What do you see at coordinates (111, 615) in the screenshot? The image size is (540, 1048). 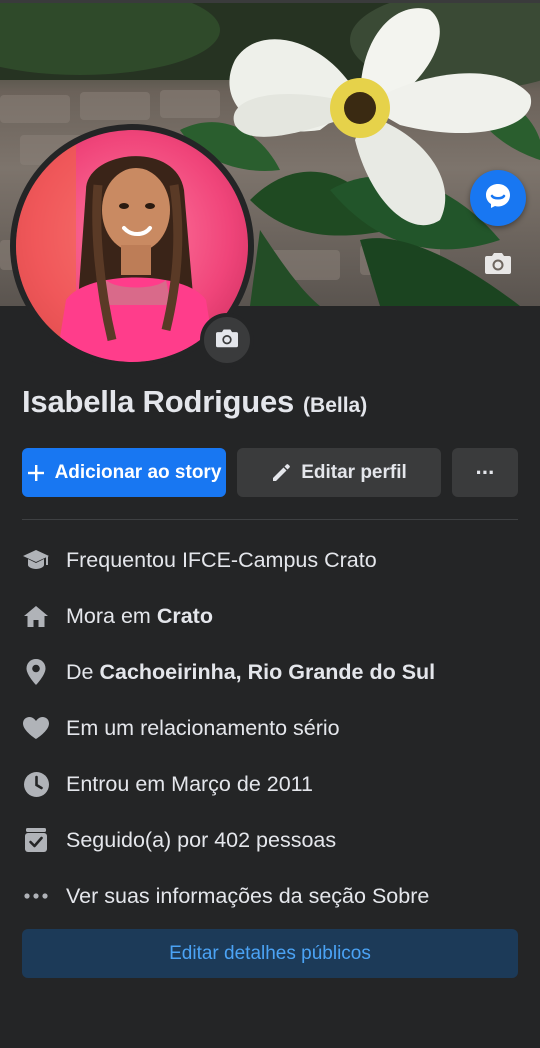 I see `detail-lives-prefix: Mora em` at bounding box center [111, 615].